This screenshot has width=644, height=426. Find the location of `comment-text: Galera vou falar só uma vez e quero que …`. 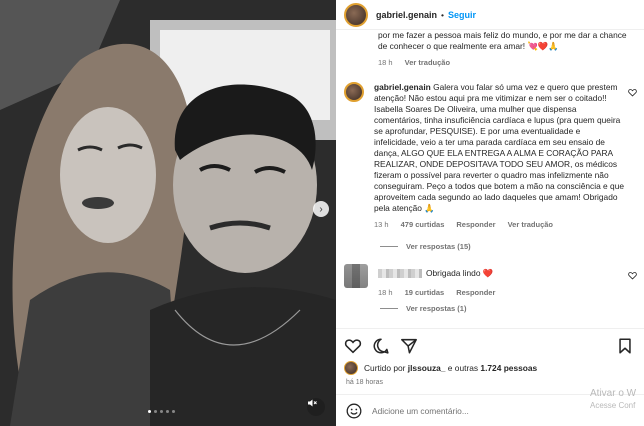

comment-text: Galera vou falar só uma vez e quero que … is located at coordinates (499, 147).